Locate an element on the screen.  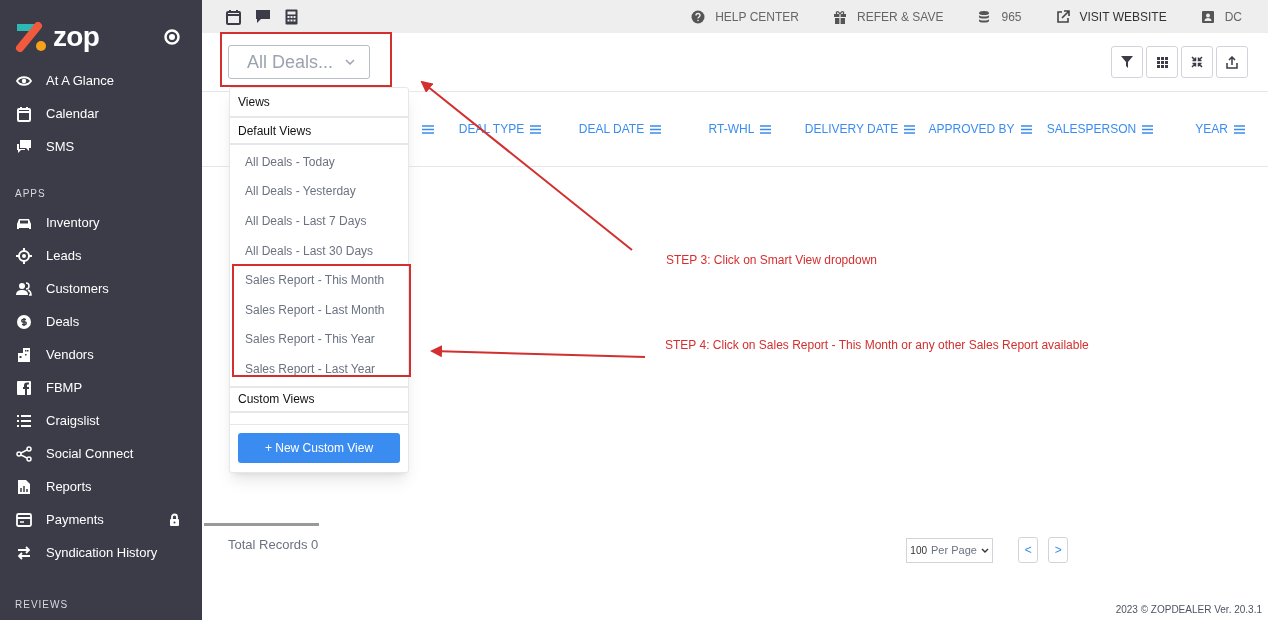
menu-item: Sales Report - Last Month is located at coordinates (319, 309).